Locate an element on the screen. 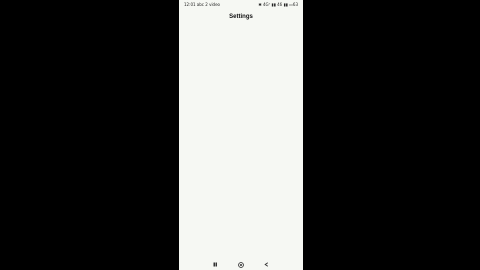  recent-apps-icon is located at coordinates (215, 264).